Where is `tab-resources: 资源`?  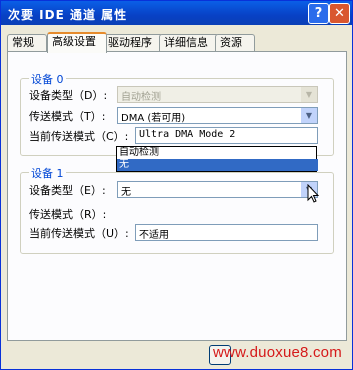
tab-resources: 资源 is located at coordinates (235, 42).